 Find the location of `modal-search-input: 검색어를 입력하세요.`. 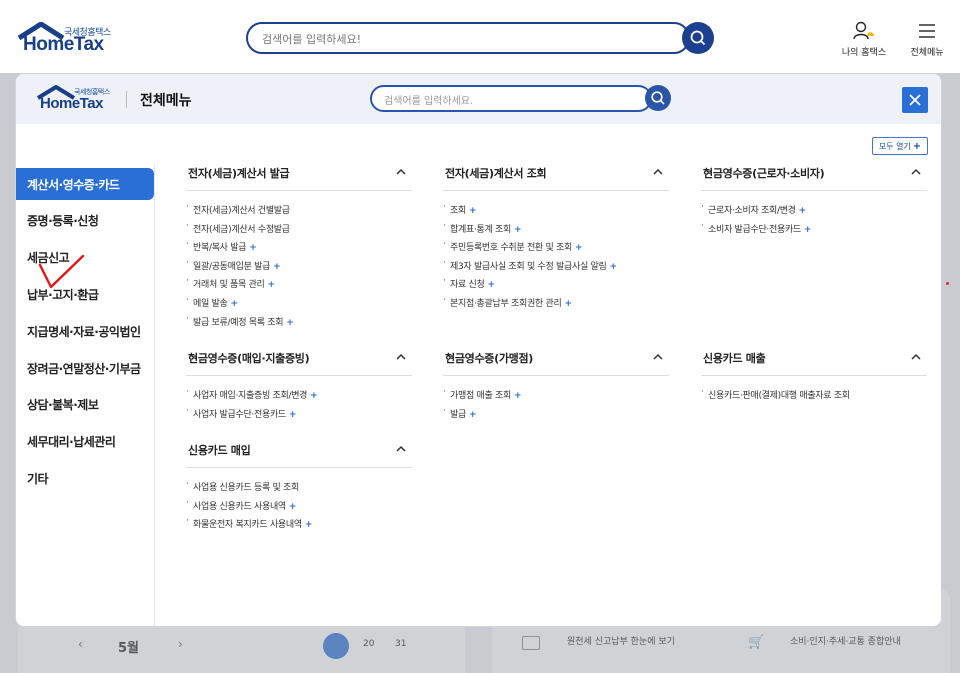

modal-search-input: 검색어를 입력하세요. is located at coordinates (511, 98).